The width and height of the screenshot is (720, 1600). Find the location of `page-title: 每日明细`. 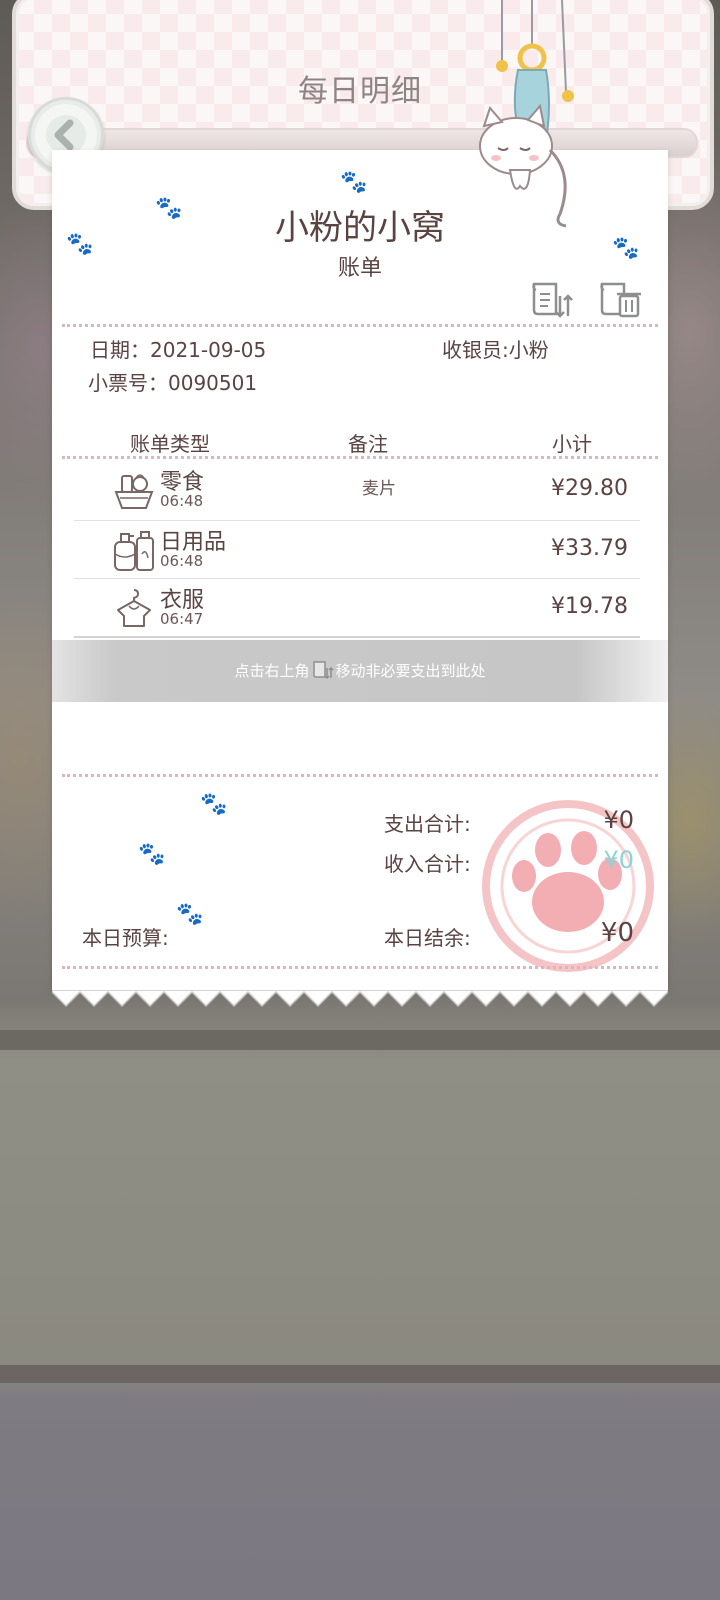

page-title: 每日明细 is located at coordinates (360, 91).